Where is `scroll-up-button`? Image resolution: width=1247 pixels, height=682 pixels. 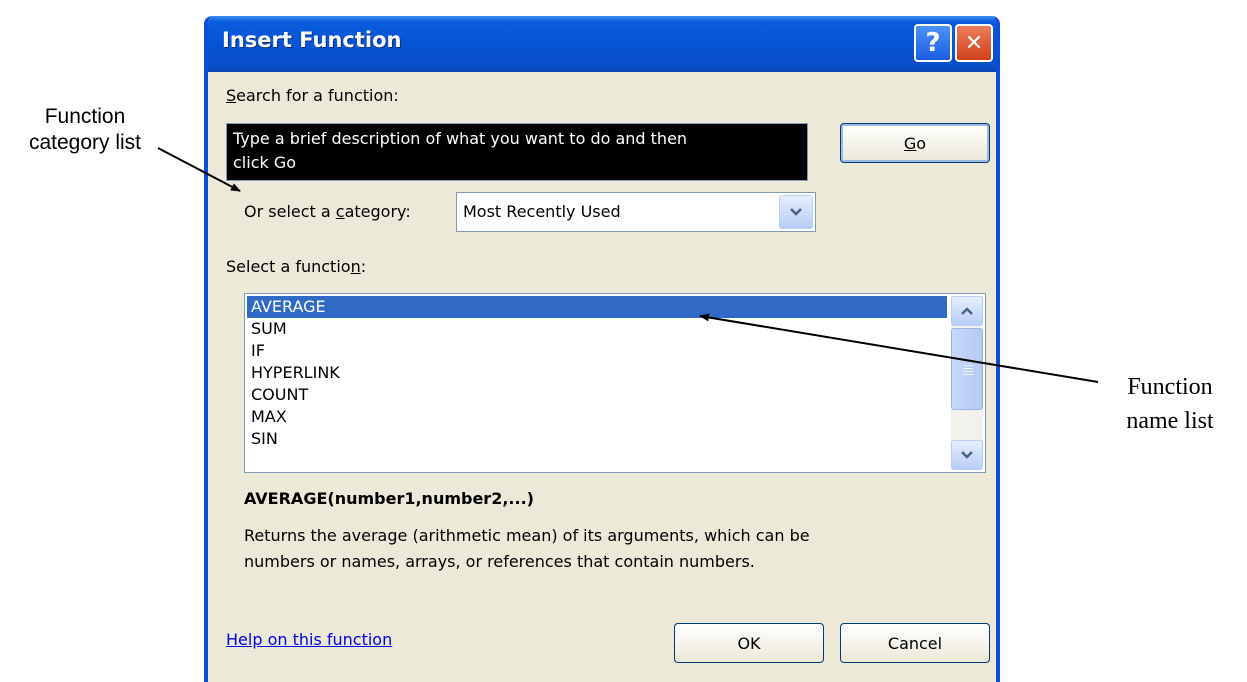 scroll-up-button is located at coordinates (967, 311).